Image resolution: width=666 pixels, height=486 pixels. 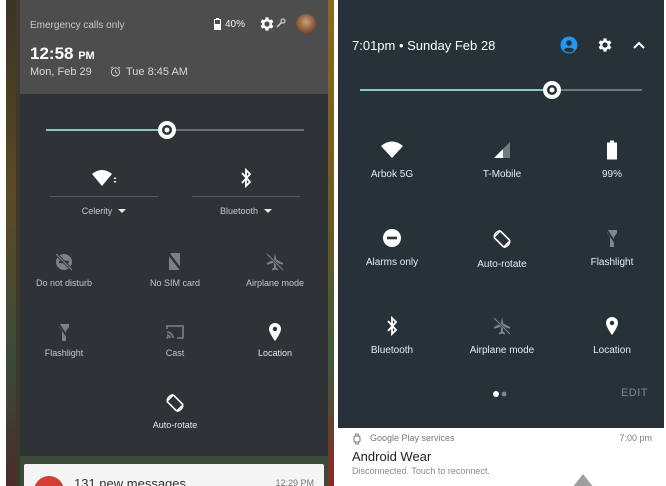 I want to click on battery-percent: 40%, so click(x=235, y=24).